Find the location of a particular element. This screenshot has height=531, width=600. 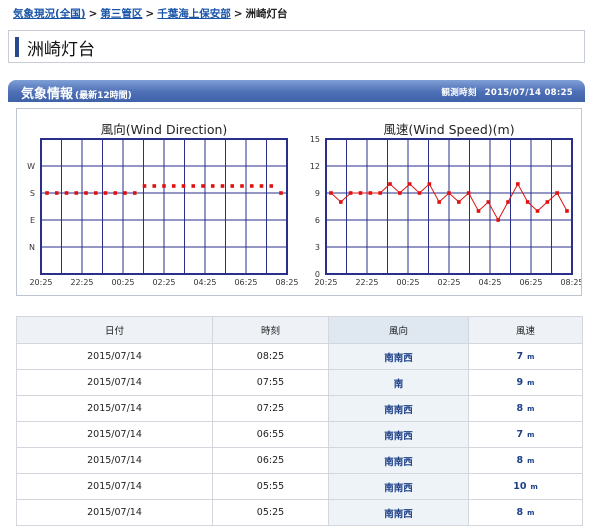

section-title-text: 気象情報 is located at coordinates (47, 94).